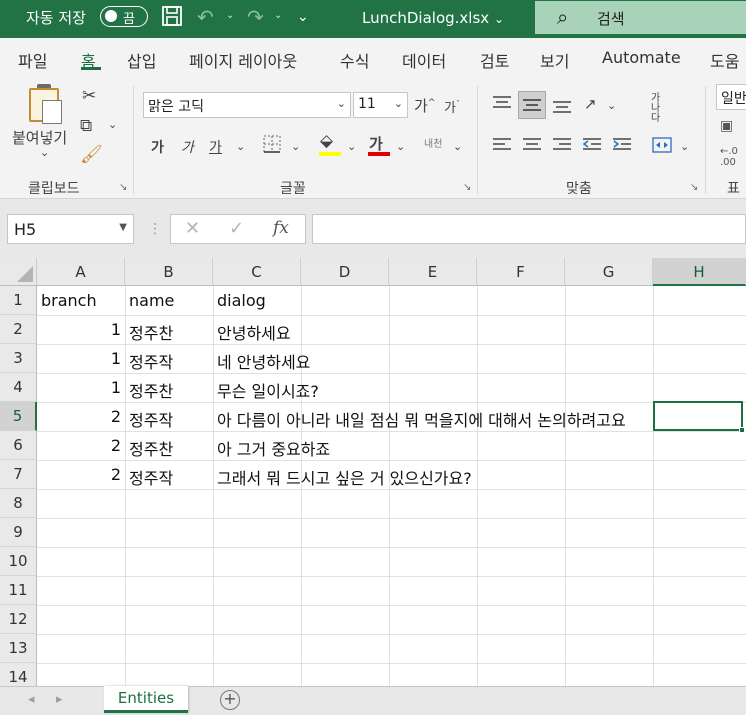 The image size is (746, 715). Describe the element at coordinates (192, 228) in the screenshot. I see `cancel-icon: ✕` at that location.